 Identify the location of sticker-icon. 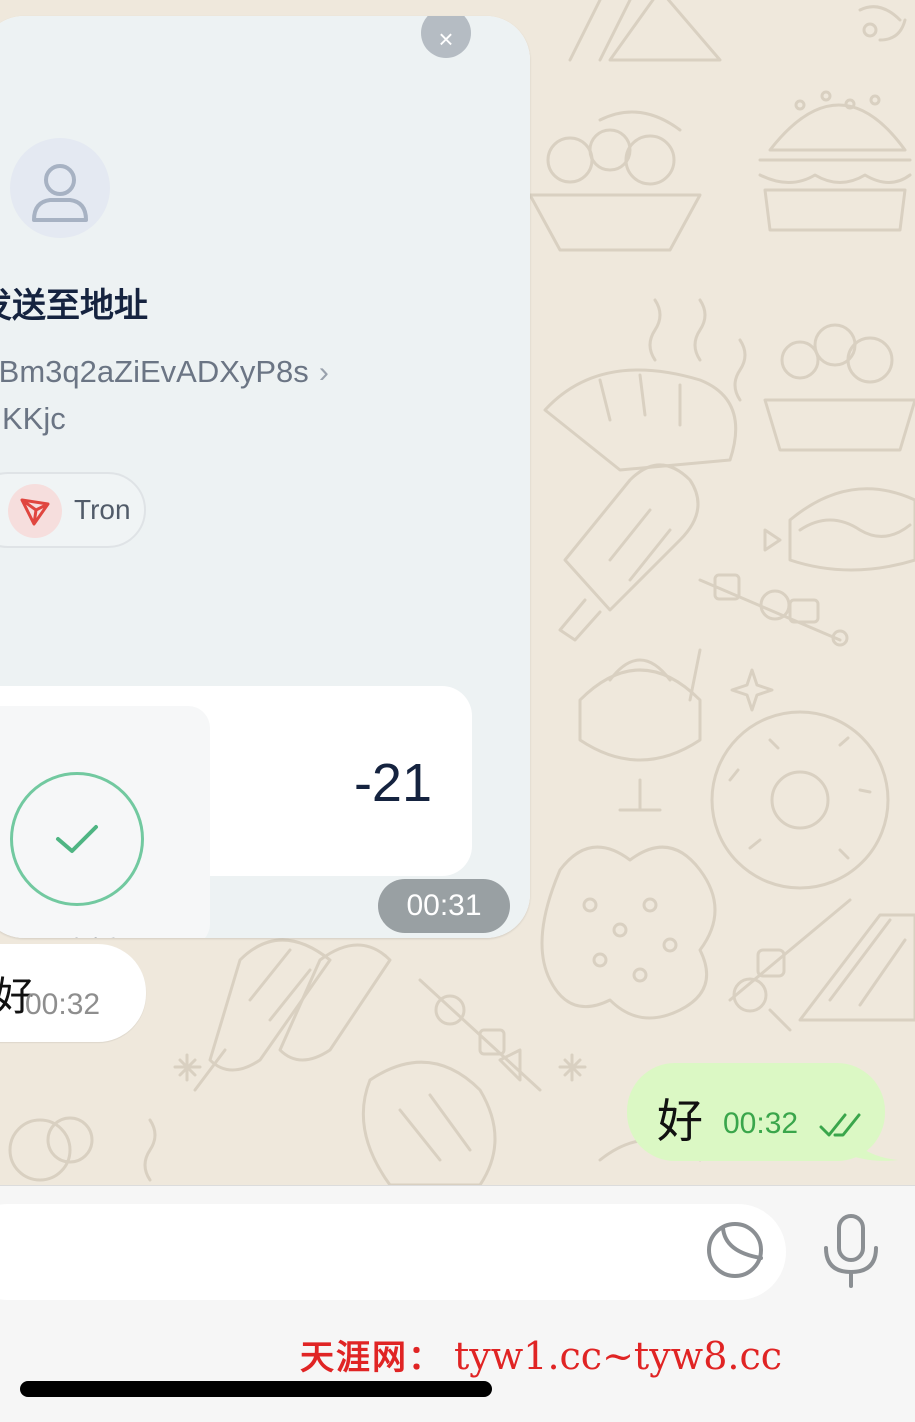
(735, 1250).